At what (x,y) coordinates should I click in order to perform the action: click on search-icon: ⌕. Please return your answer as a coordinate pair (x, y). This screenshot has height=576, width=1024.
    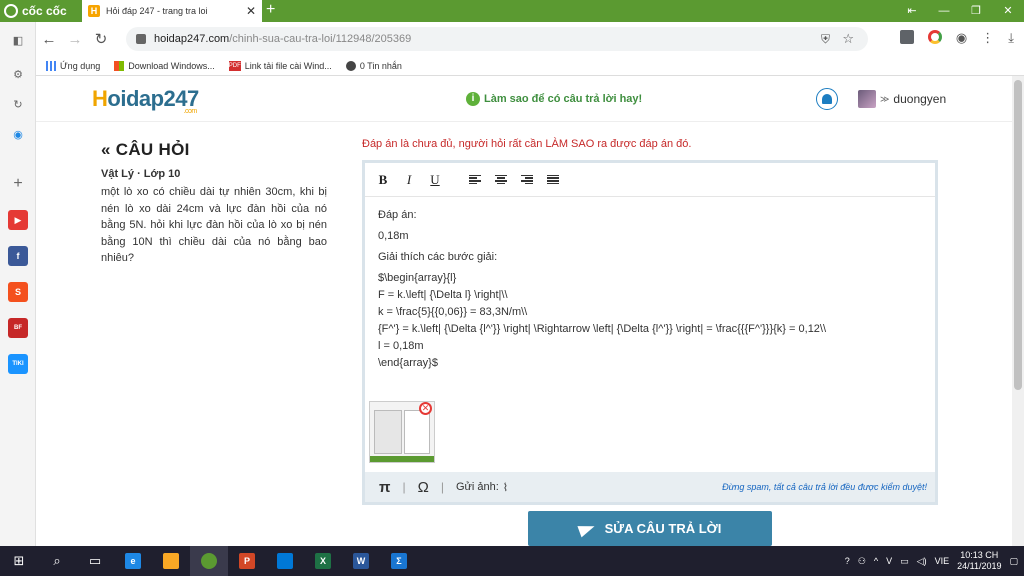
    Looking at the image, I should click on (57, 561).